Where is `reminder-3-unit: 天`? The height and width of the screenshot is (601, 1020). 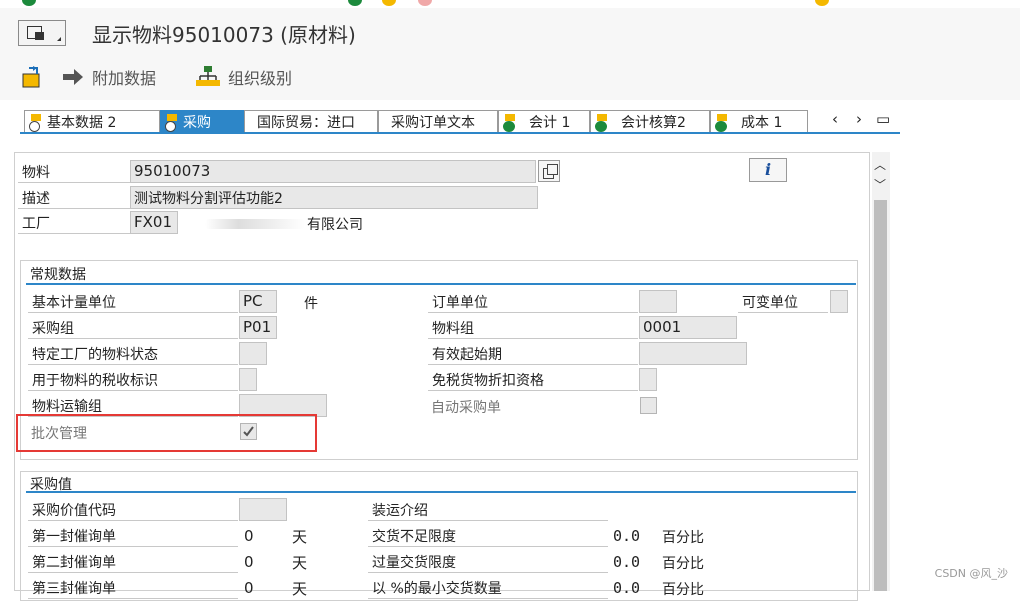 reminder-3-unit: 天 is located at coordinates (300, 589).